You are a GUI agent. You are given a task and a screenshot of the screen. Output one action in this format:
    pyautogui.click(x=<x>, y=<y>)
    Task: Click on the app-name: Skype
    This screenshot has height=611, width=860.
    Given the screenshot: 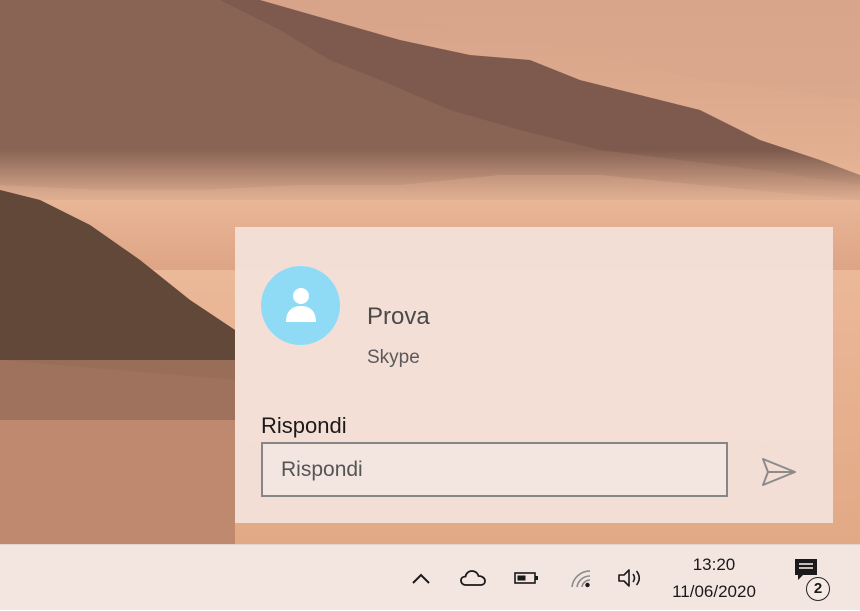 What is the action you would take?
    pyautogui.click(x=393, y=357)
    